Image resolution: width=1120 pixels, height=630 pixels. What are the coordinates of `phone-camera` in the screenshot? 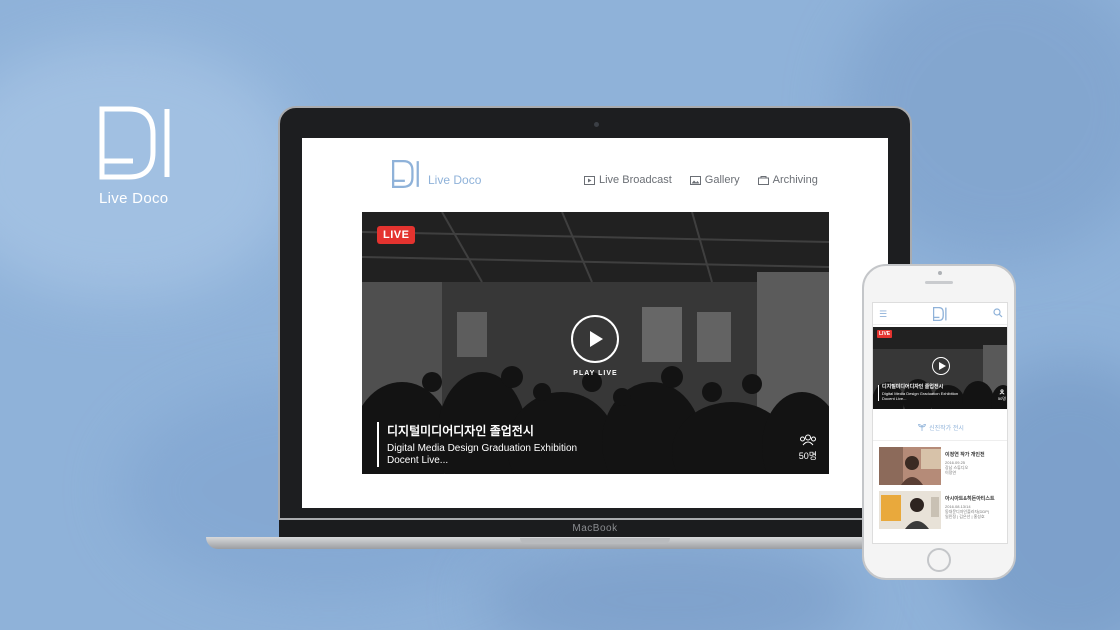 It's located at (940, 273).